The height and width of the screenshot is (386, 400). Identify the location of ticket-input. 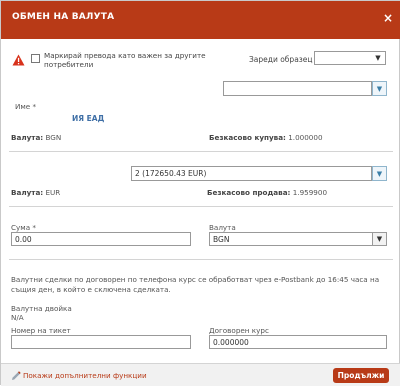
(101, 342).